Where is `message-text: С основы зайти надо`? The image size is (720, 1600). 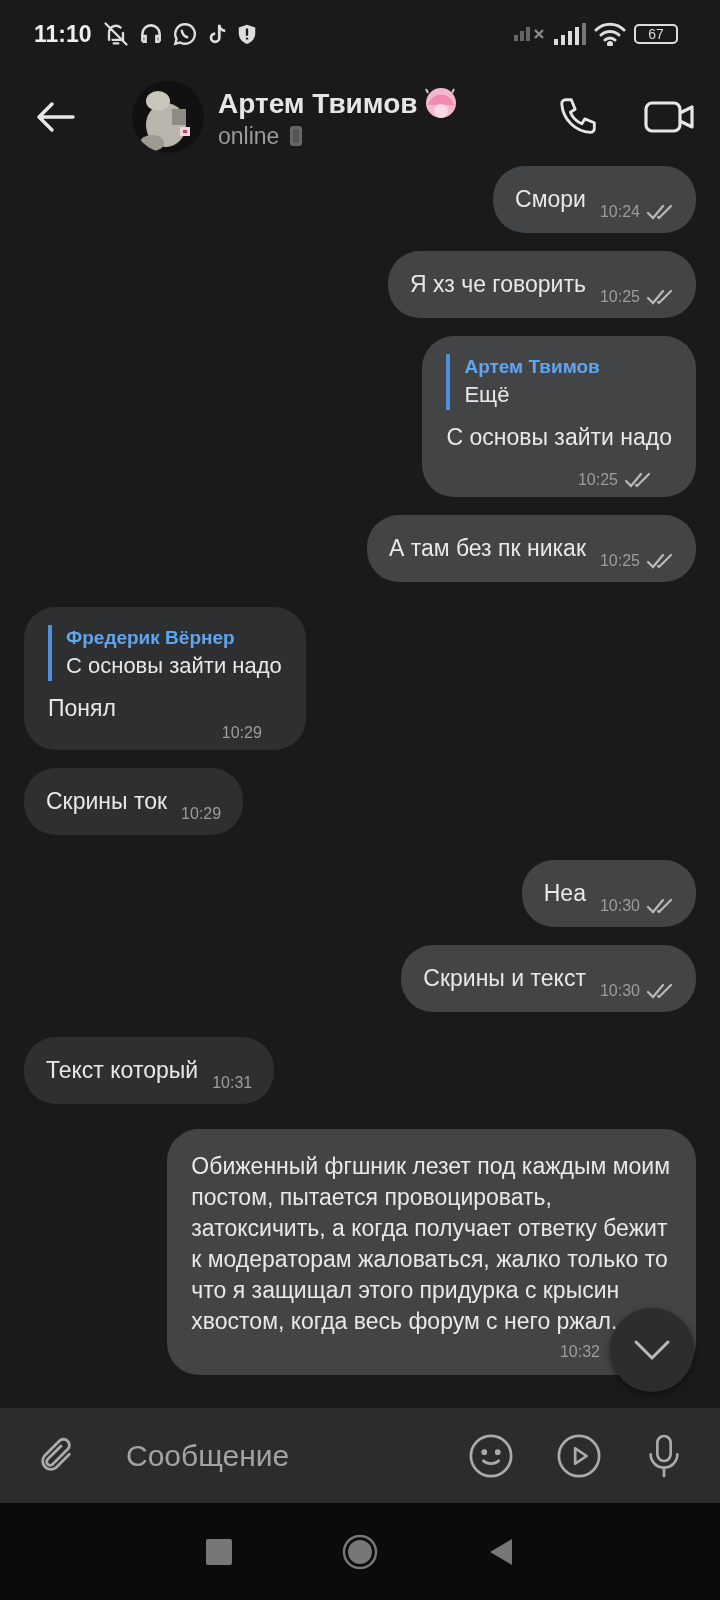
message-text: С основы зайти надо is located at coordinates (559, 437).